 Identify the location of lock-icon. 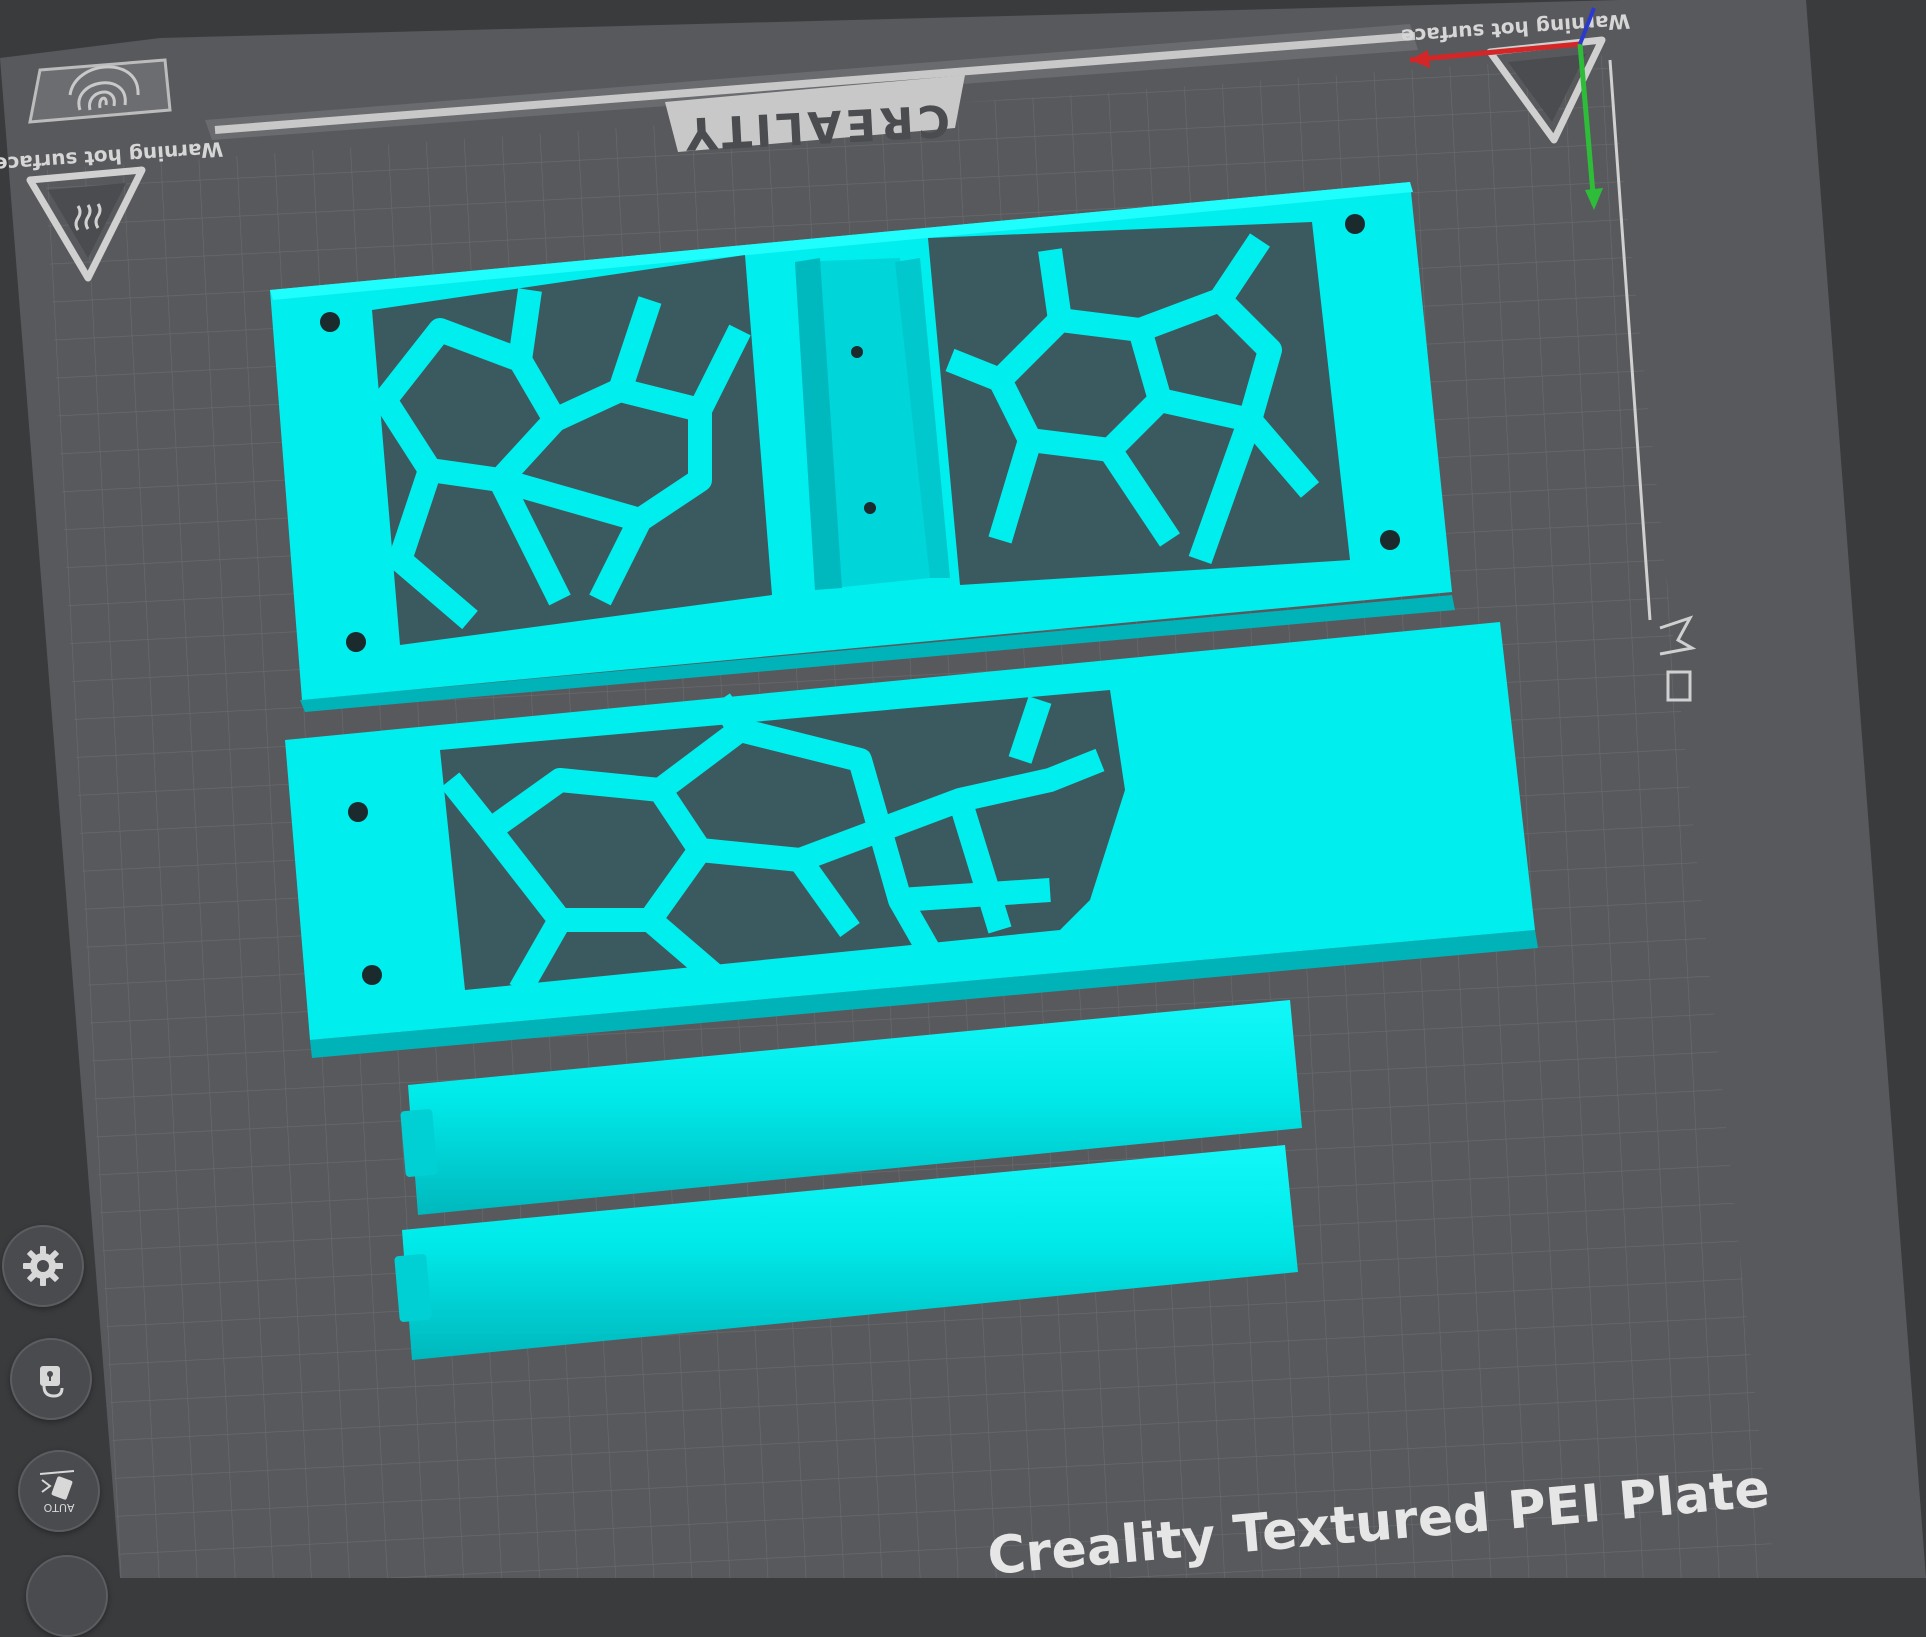
(51, 1379).